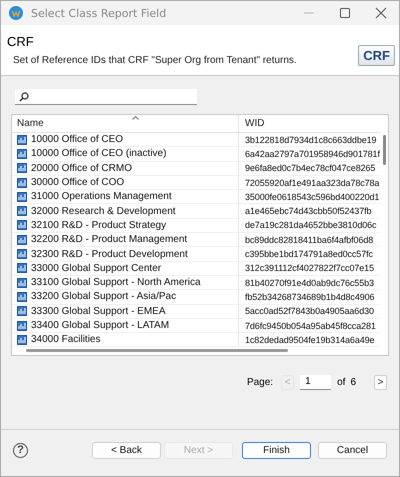  What do you see at coordinates (101, 196) in the screenshot?
I see `table-cell: 31000 Operations Management` at bounding box center [101, 196].